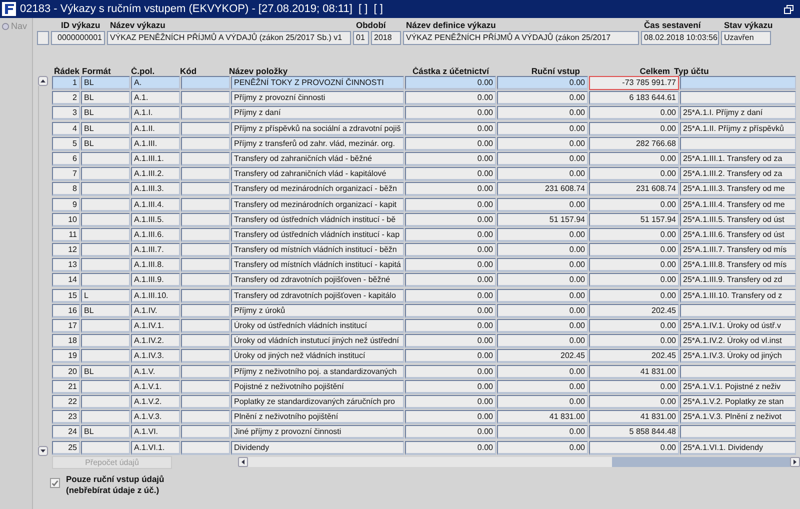  Describe the element at coordinates (634, 83) in the screenshot. I see `table-cell: -73 785 991.77` at that location.